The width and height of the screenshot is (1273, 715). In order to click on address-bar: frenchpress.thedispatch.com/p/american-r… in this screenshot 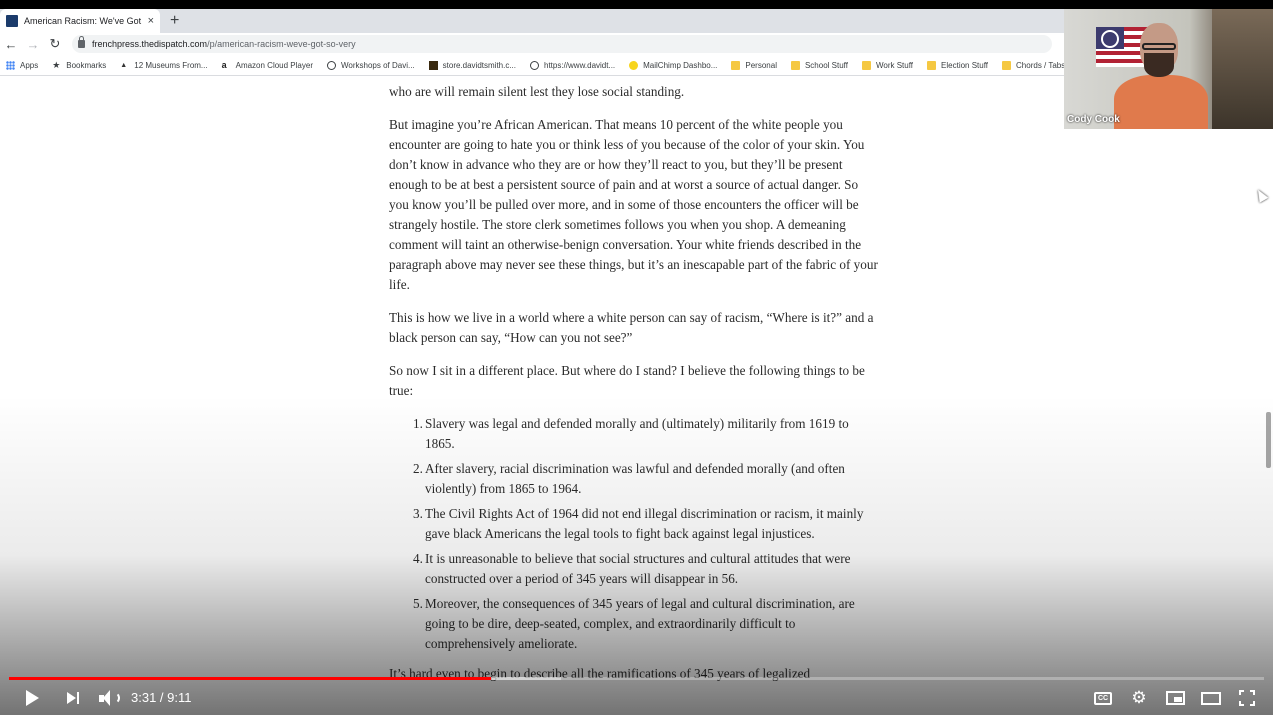, I will do `click(562, 44)`.